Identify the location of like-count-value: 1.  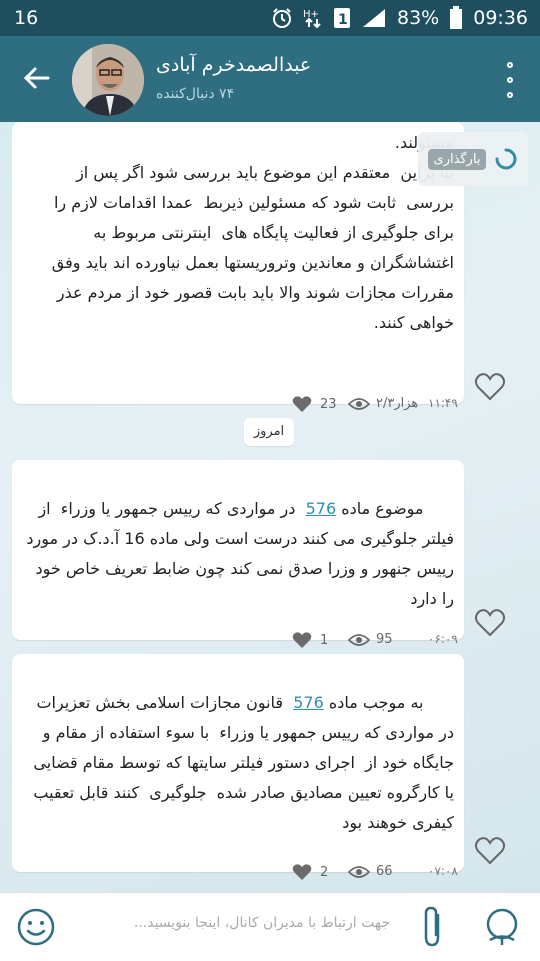
(324, 640).